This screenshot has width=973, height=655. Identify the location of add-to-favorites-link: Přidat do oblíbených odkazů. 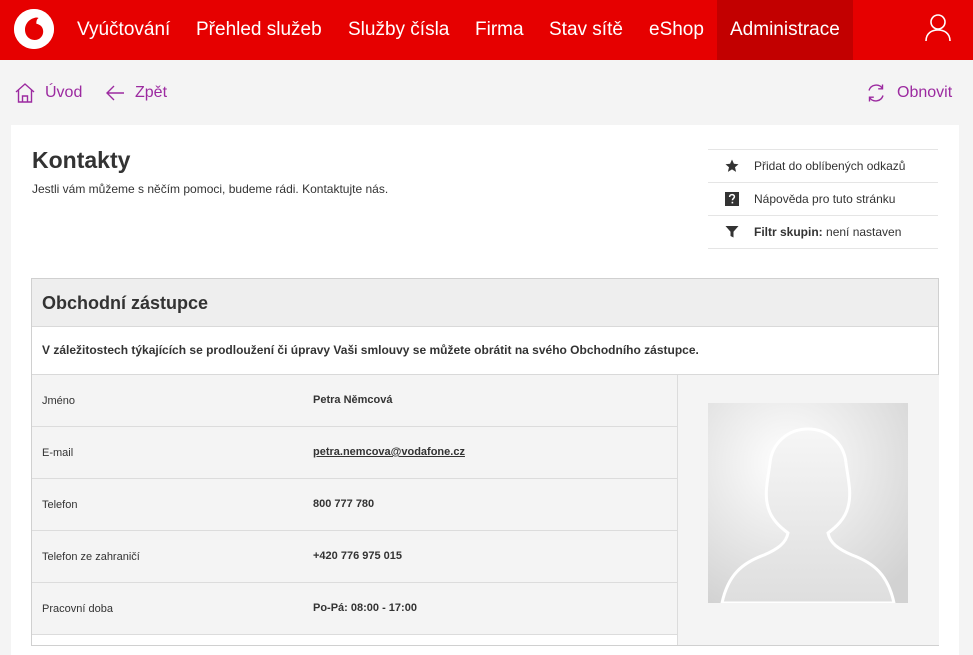
(823, 165).